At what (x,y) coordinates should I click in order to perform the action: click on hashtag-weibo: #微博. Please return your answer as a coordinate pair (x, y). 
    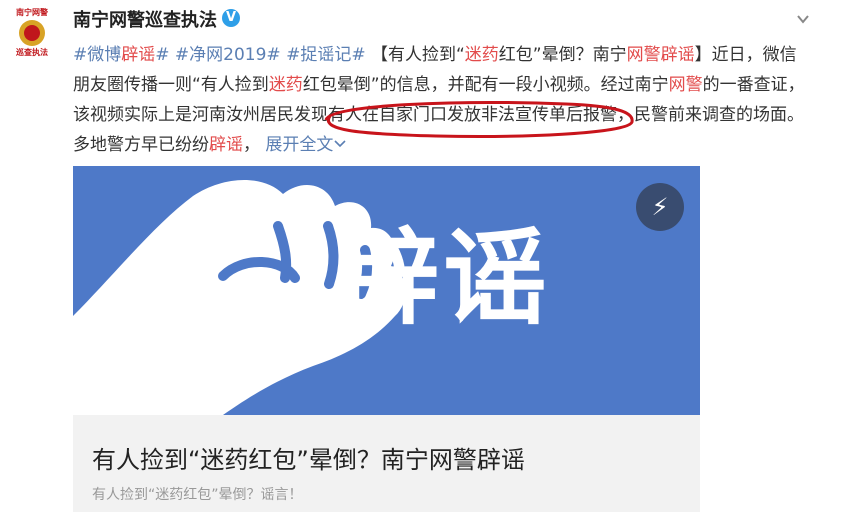
    Looking at the image, I should click on (97, 55).